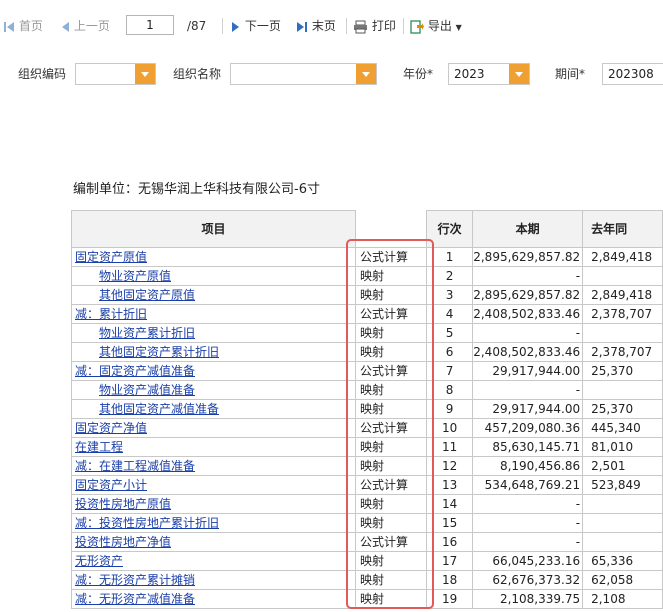  Describe the element at coordinates (111, 257) in the screenshot. I see `row-item-link: 固定资产原值` at that location.